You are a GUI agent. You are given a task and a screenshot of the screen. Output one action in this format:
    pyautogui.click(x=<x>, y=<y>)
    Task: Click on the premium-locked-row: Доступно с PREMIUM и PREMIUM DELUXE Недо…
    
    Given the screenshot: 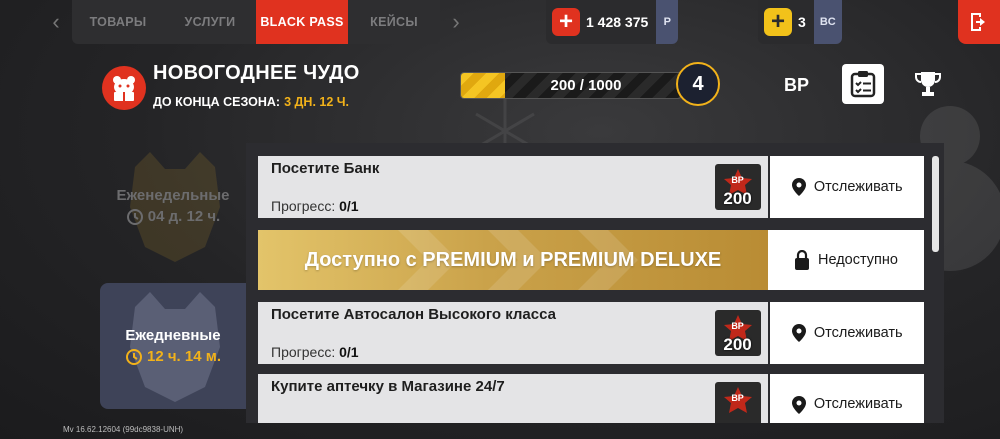 What is the action you would take?
    pyautogui.click(x=591, y=260)
    